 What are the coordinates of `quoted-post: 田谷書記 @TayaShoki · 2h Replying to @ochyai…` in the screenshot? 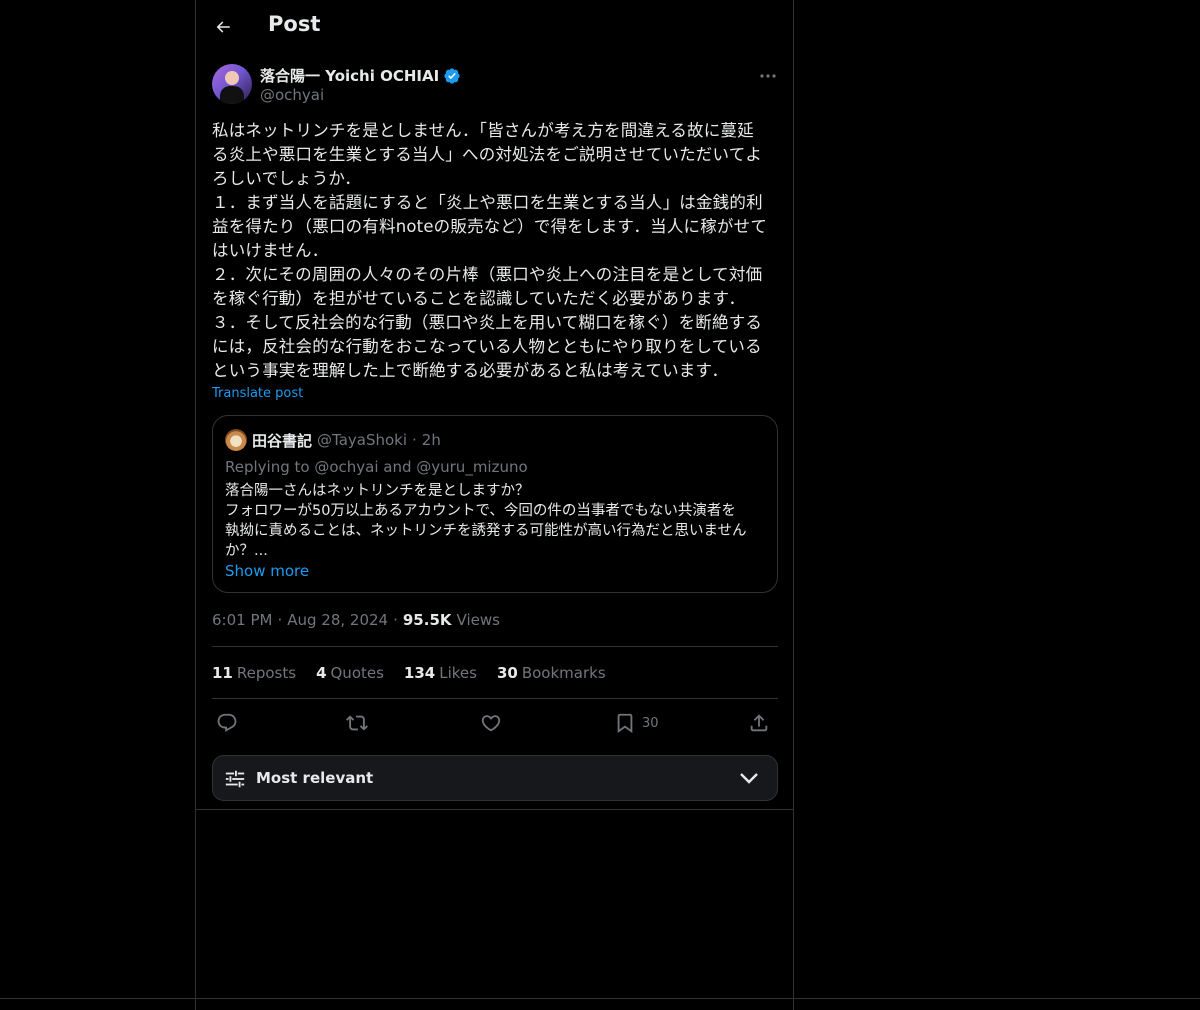 It's located at (495, 504).